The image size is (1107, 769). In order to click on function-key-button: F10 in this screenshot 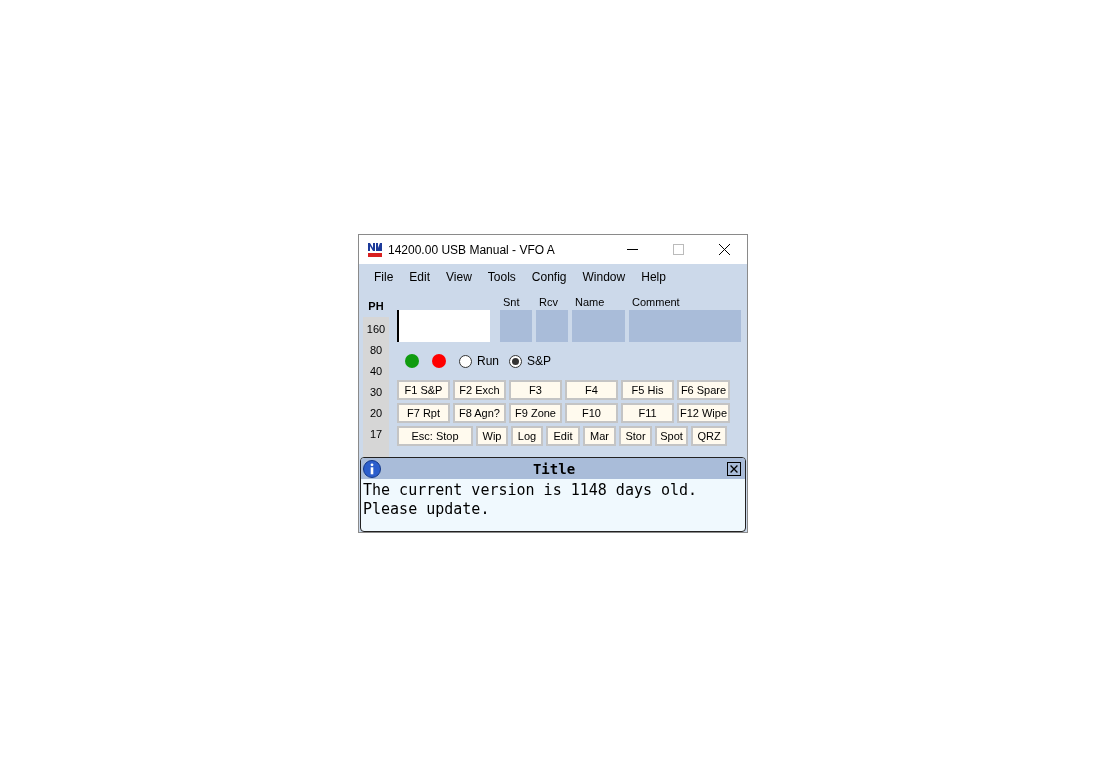, I will do `click(591, 413)`.